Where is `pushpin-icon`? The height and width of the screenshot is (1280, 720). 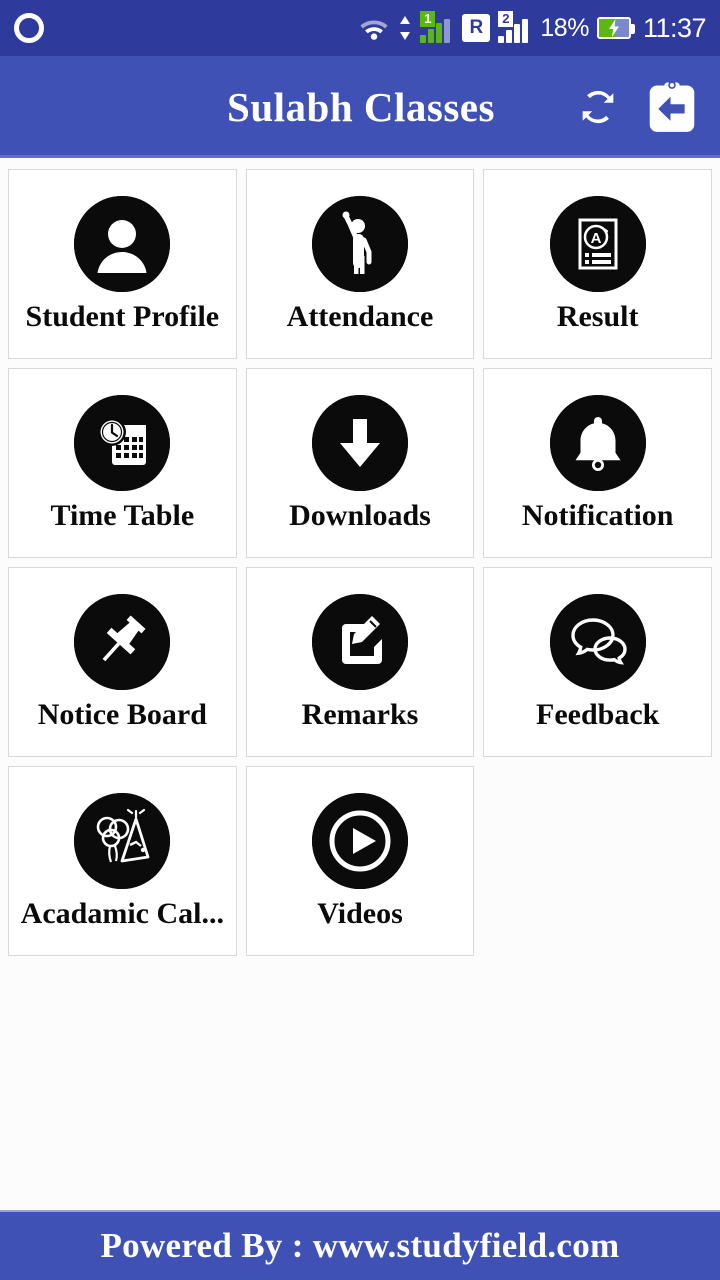
pushpin-icon is located at coordinates (122, 642).